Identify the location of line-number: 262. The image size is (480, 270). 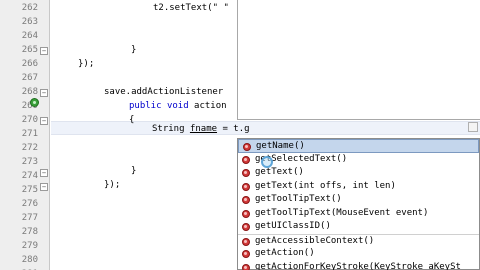
(29, 8).